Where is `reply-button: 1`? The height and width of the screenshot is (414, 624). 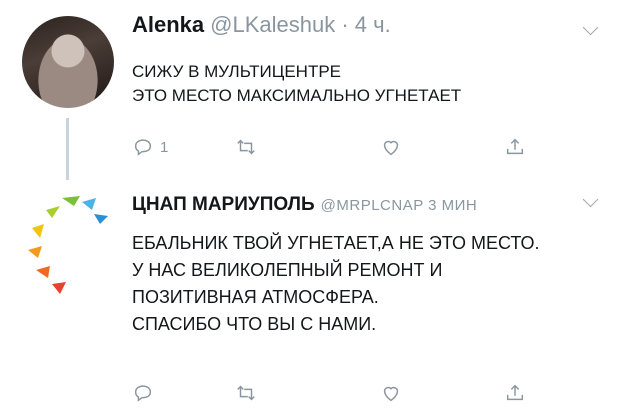 reply-button: 1 is located at coordinates (150, 147).